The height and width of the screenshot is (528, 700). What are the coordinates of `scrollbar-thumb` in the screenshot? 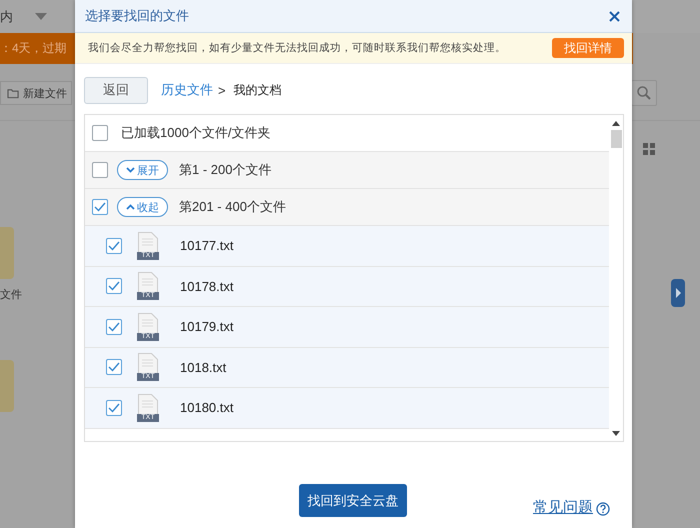 It's located at (616, 139).